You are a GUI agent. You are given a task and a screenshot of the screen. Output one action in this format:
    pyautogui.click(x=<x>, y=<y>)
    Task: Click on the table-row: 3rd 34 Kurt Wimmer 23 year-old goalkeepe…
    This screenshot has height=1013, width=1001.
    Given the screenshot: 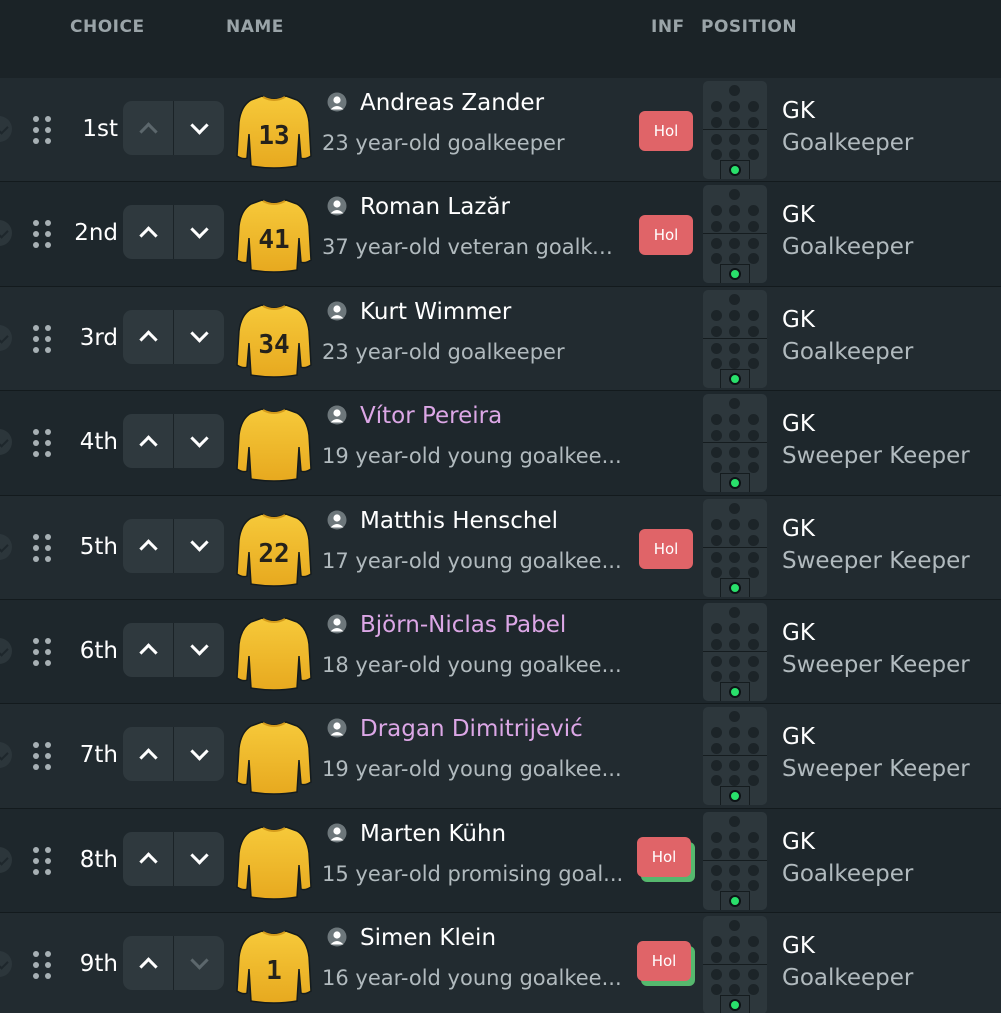 What is the action you would take?
    pyautogui.click(x=500, y=339)
    